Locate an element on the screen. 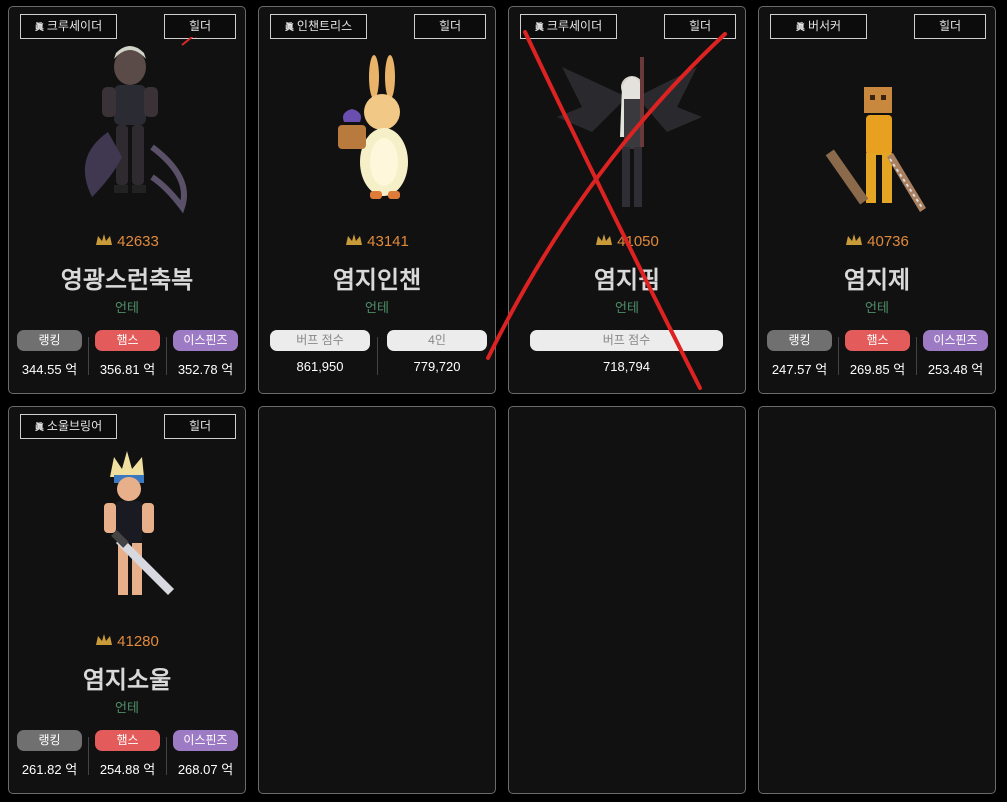  stat-ispins: 이스핀즈 268.07 억 is located at coordinates (205, 754).